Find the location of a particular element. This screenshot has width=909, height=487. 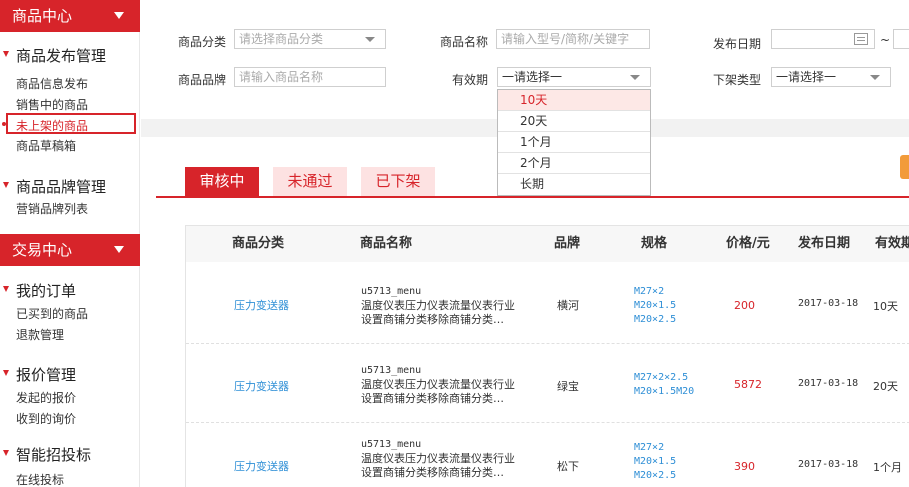

sidebar-item-sent-quotes: 发起的报价 is located at coordinates (46, 397).